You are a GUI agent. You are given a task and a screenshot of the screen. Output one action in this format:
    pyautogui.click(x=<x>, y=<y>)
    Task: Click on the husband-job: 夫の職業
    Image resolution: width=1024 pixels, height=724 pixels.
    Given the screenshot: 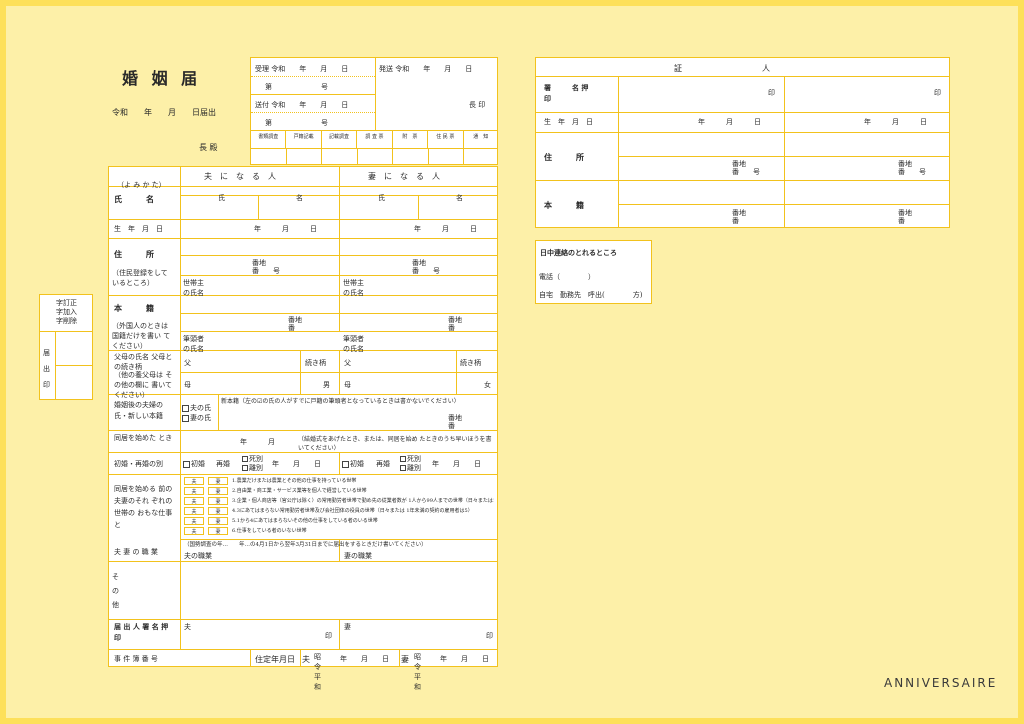 What is the action you would take?
    pyautogui.click(x=198, y=556)
    